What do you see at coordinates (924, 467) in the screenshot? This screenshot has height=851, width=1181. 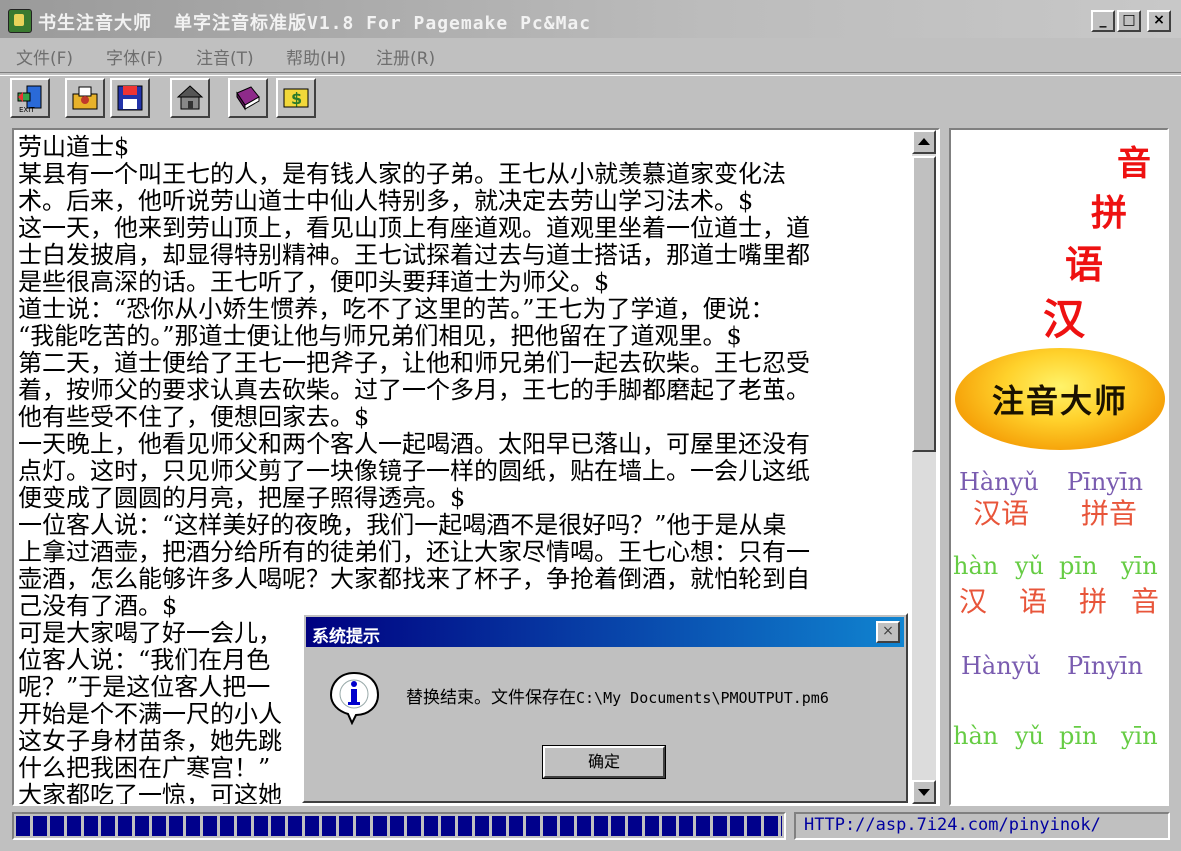 I see `vertical-scrollbar` at bounding box center [924, 467].